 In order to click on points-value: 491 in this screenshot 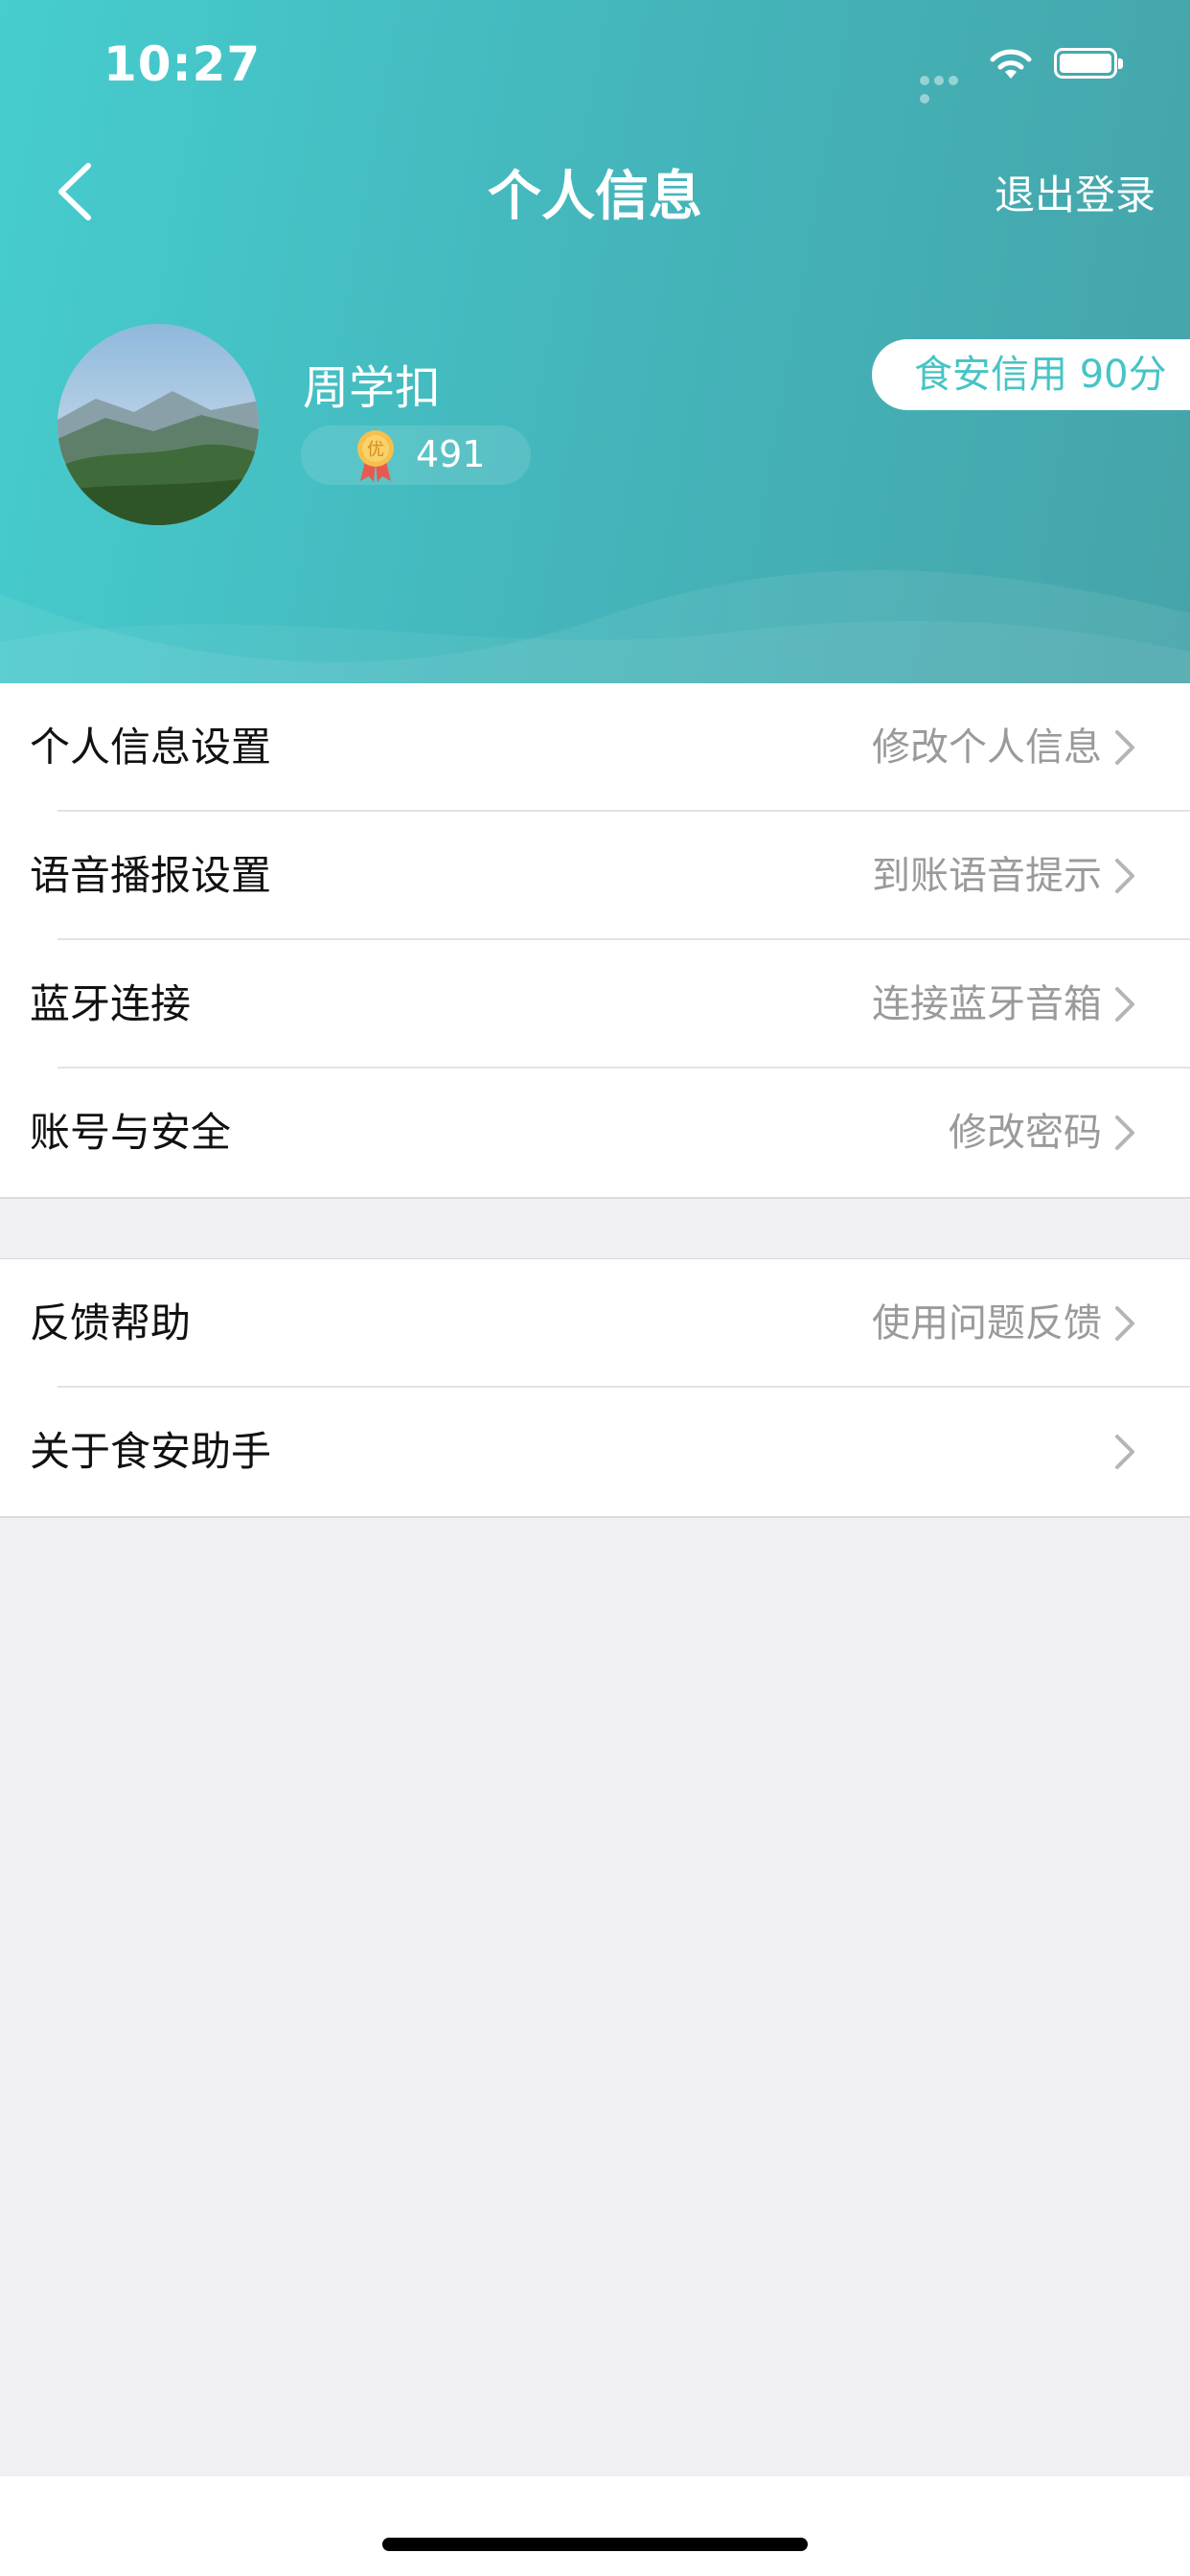, I will do `click(451, 454)`.